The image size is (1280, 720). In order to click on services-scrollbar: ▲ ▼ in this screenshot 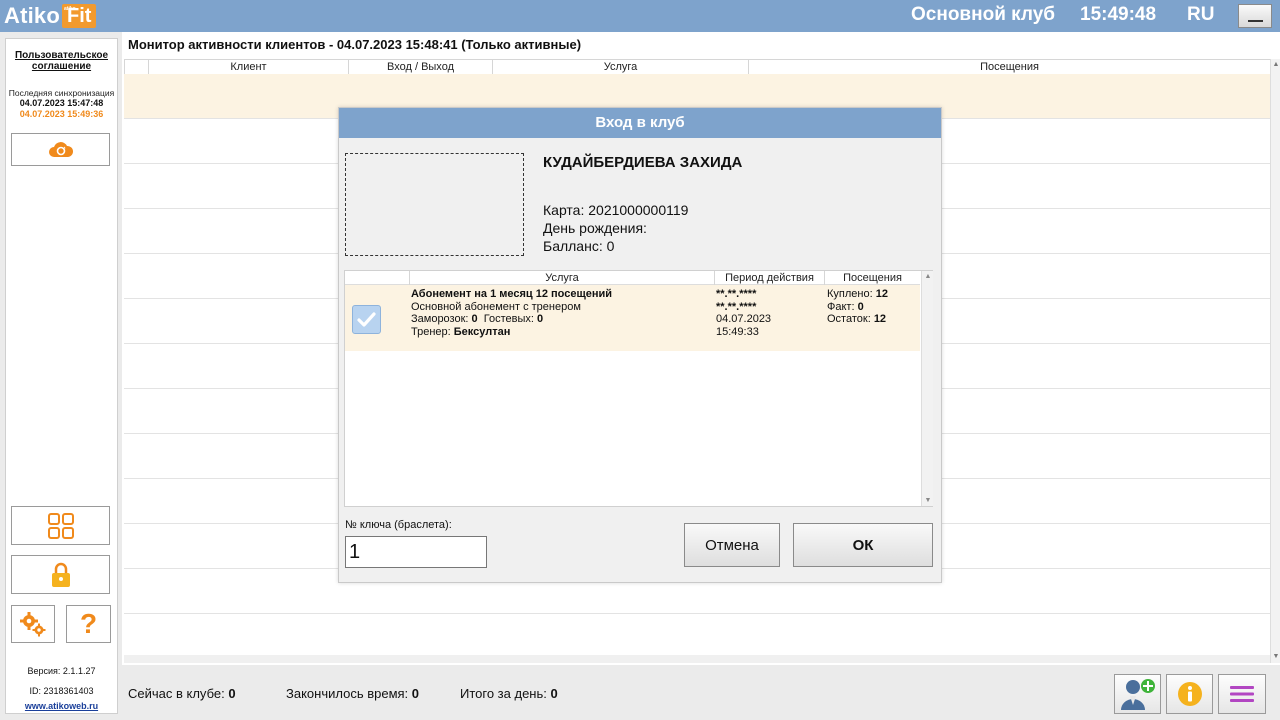, I will do `click(927, 388)`.